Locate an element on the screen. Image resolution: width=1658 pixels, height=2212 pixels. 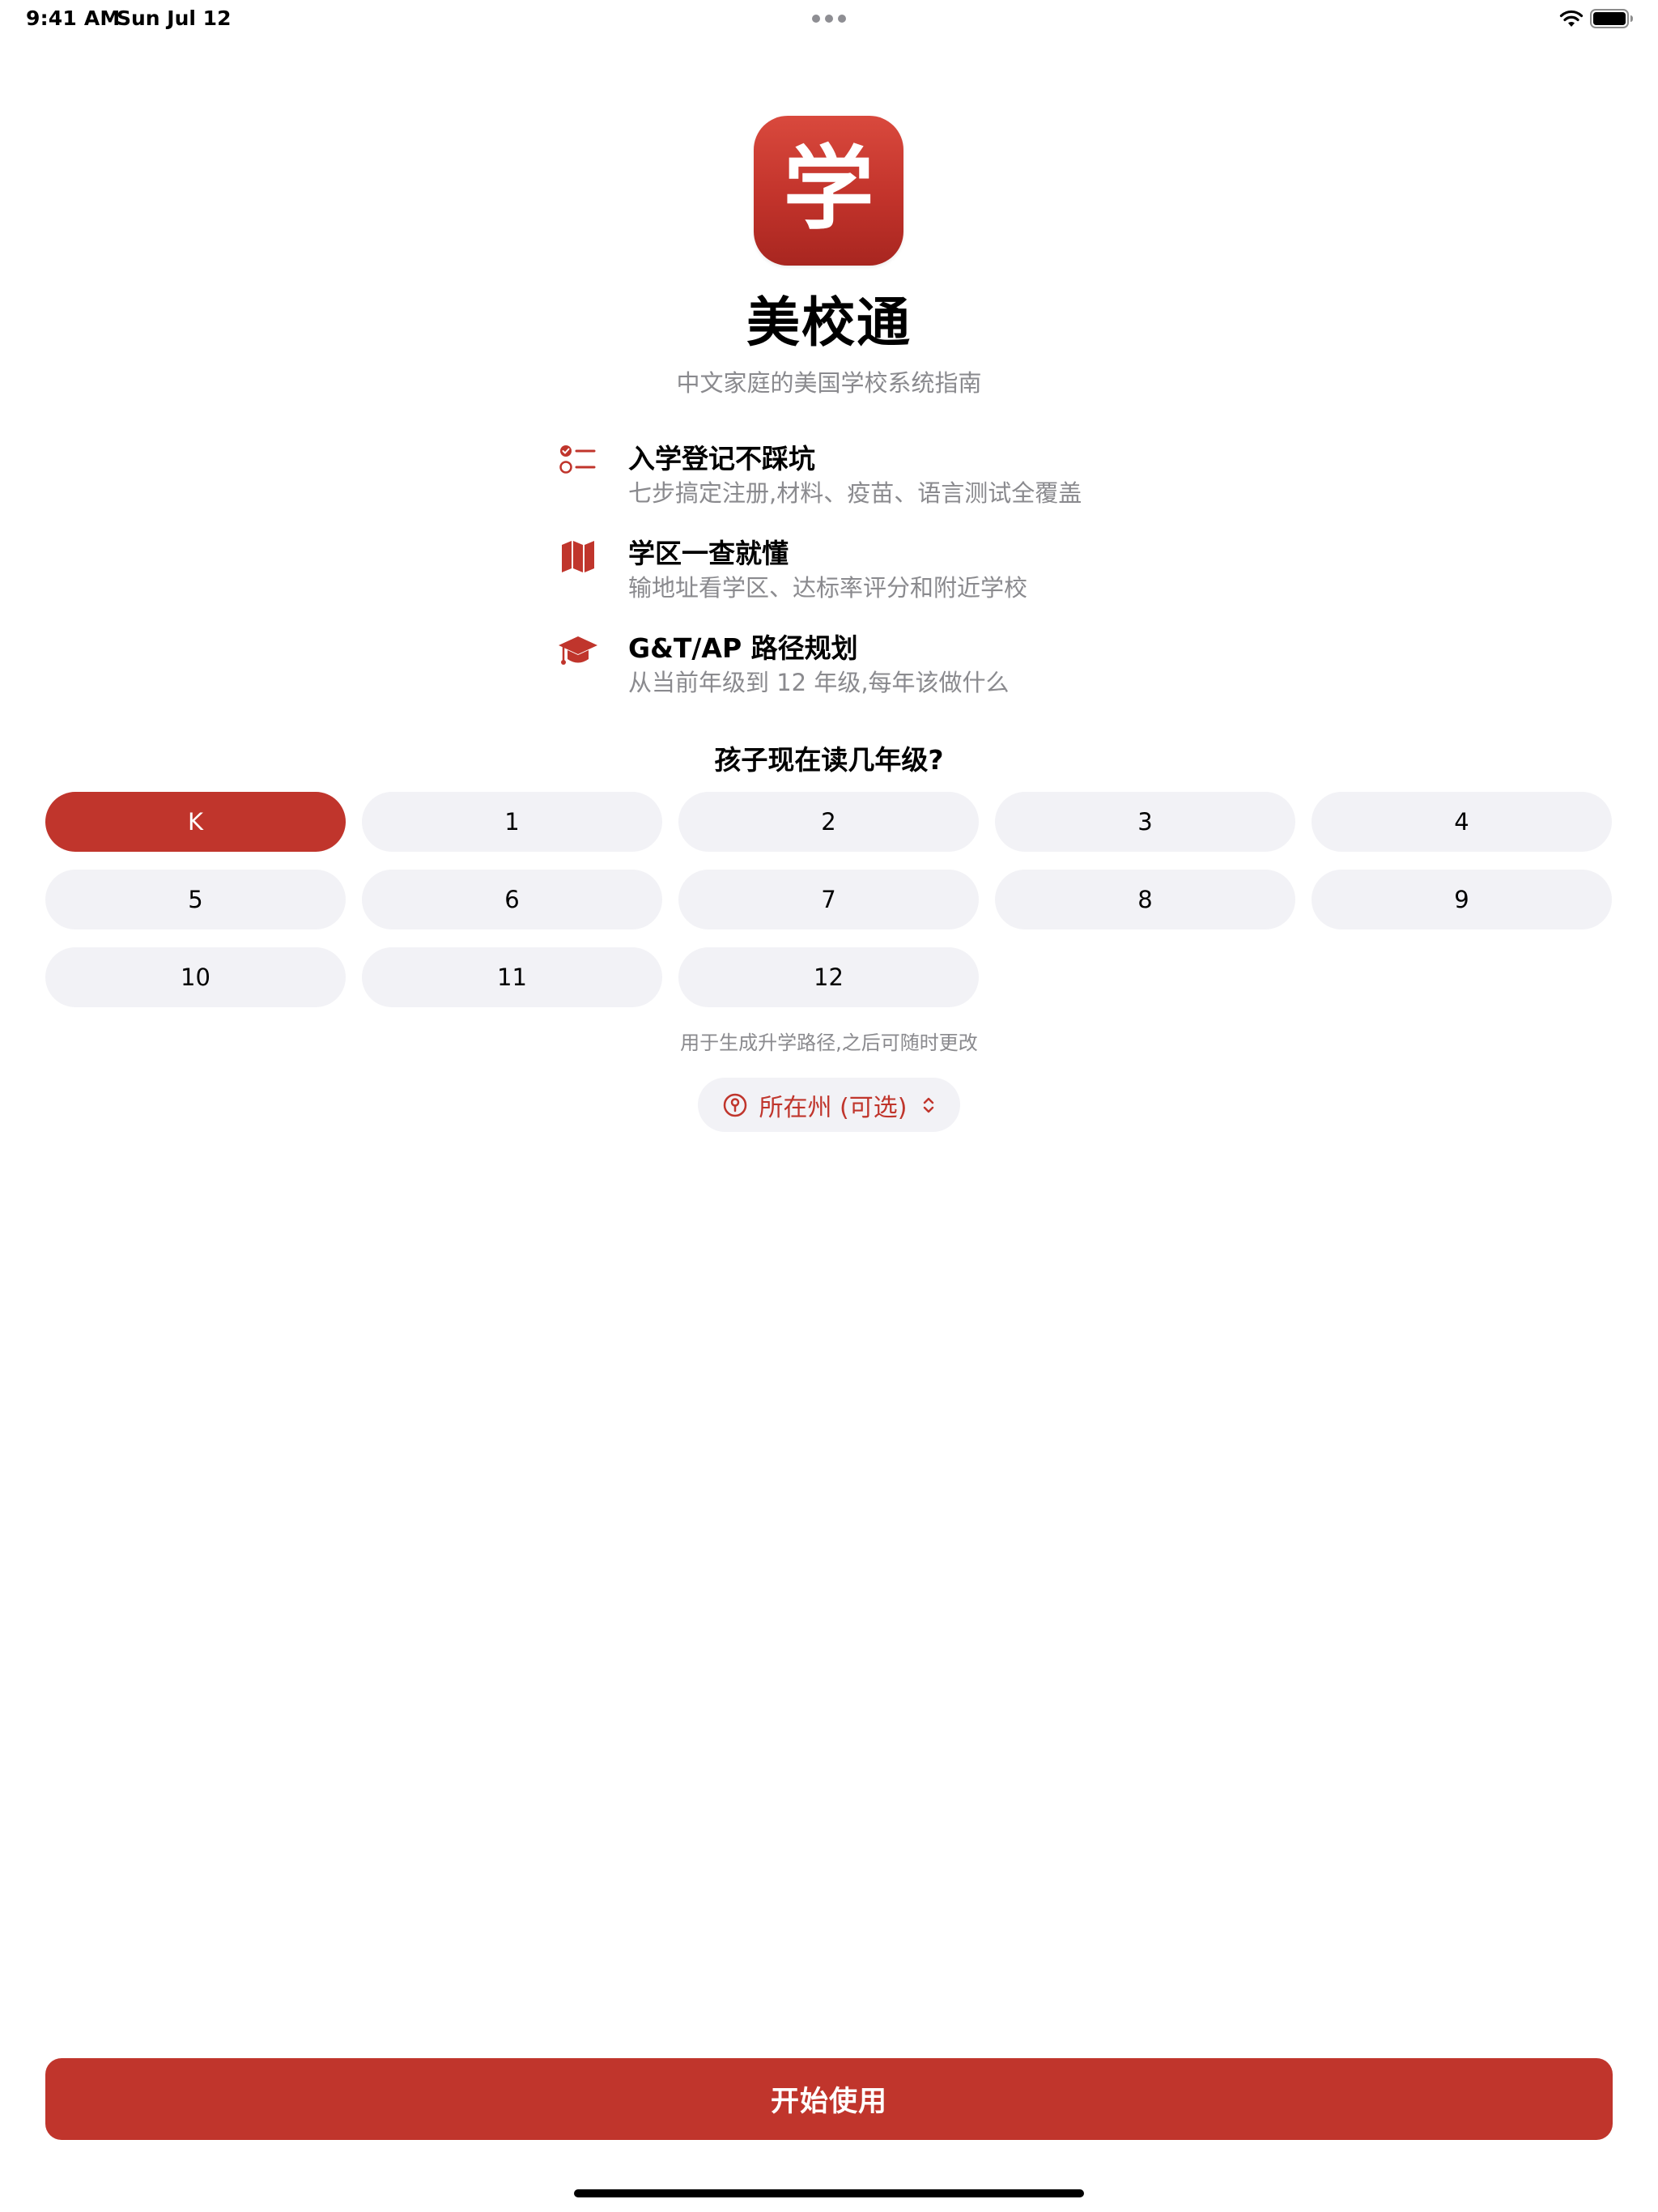
grade-chip-8: 8 is located at coordinates (1145, 900).